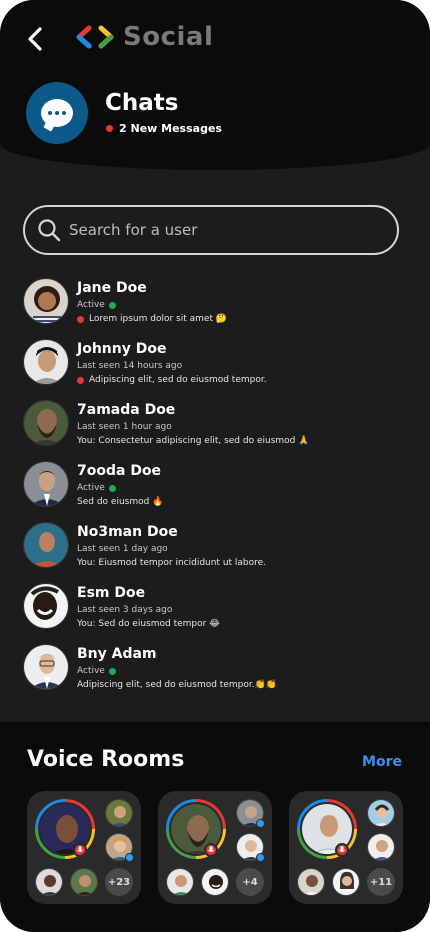 The height and width of the screenshot is (932, 430). Describe the element at coordinates (112, 288) in the screenshot. I see `contact-name: Jane Doe` at that location.